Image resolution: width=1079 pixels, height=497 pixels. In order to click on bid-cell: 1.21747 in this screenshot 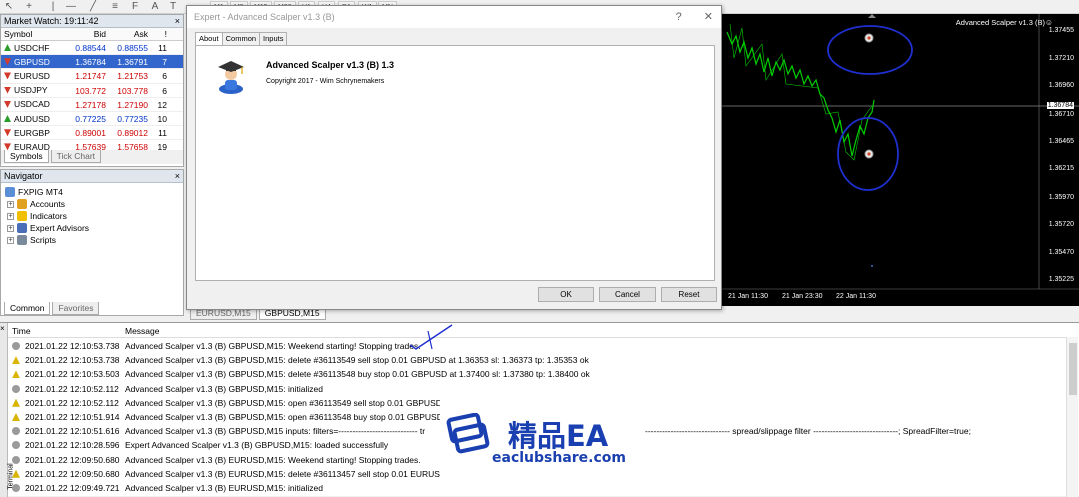, I will do `click(90, 76)`.